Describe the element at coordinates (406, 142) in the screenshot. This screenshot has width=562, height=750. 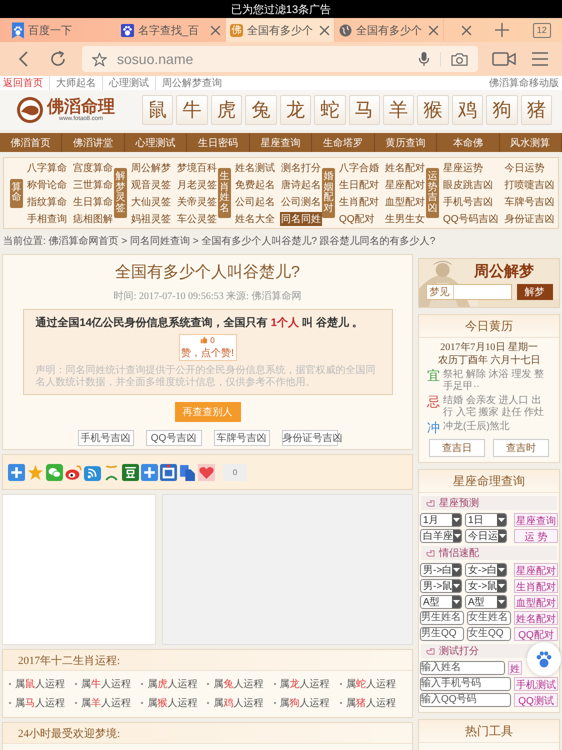
I see `nav-item: 黄历查询` at that location.